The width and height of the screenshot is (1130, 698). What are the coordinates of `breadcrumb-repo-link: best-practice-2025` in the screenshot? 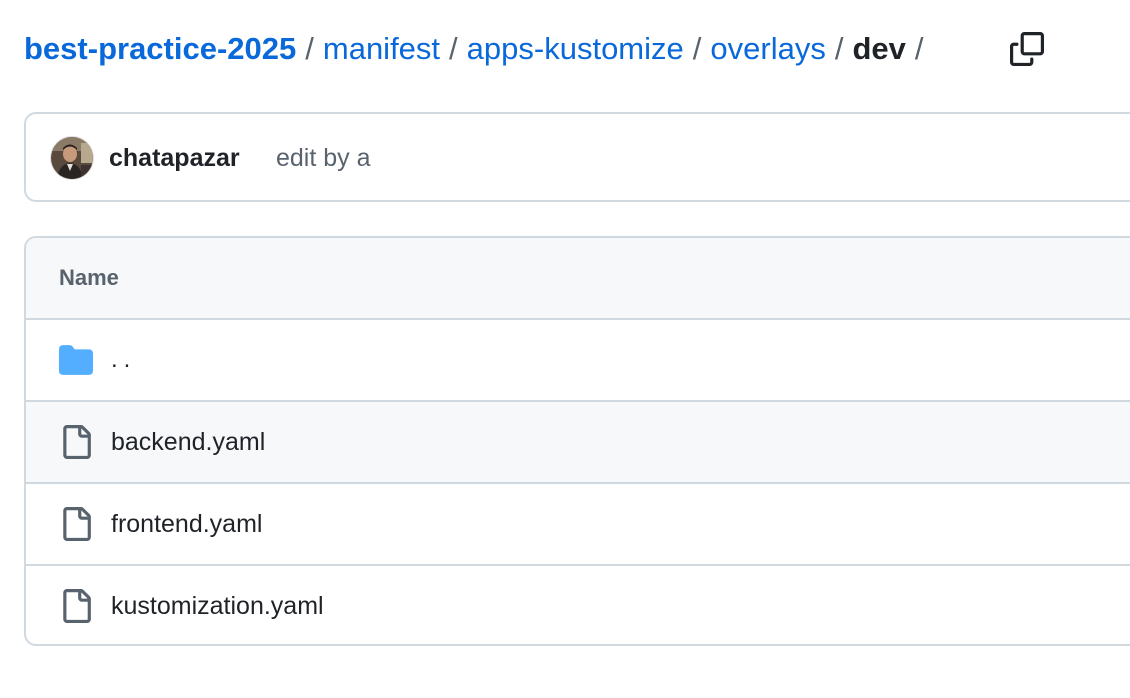 It's located at (160, 49).